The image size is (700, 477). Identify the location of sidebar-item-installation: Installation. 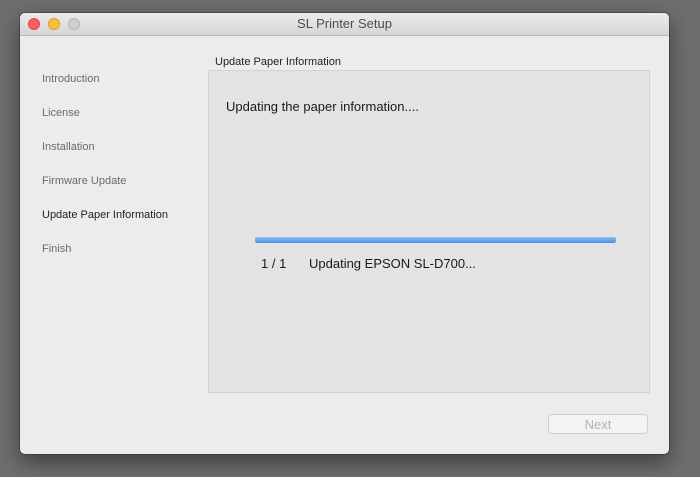
(68, 147).